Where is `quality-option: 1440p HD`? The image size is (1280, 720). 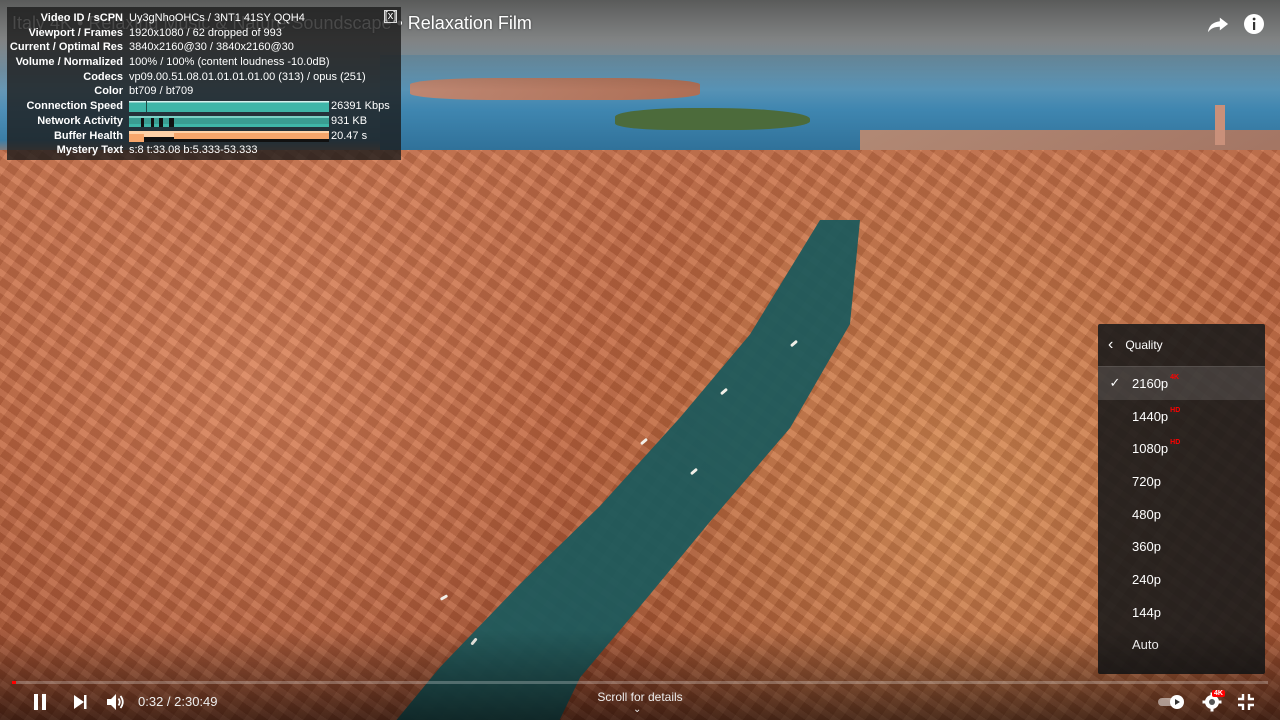 quality-option: 1440p HD is located at coordinates (1181, 416).